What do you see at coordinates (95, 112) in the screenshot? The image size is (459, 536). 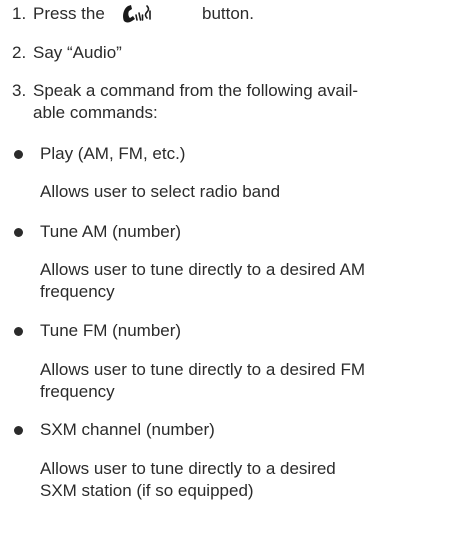 I see `step-3-text-line-2: able commands:` at bounding box center [95, 112].